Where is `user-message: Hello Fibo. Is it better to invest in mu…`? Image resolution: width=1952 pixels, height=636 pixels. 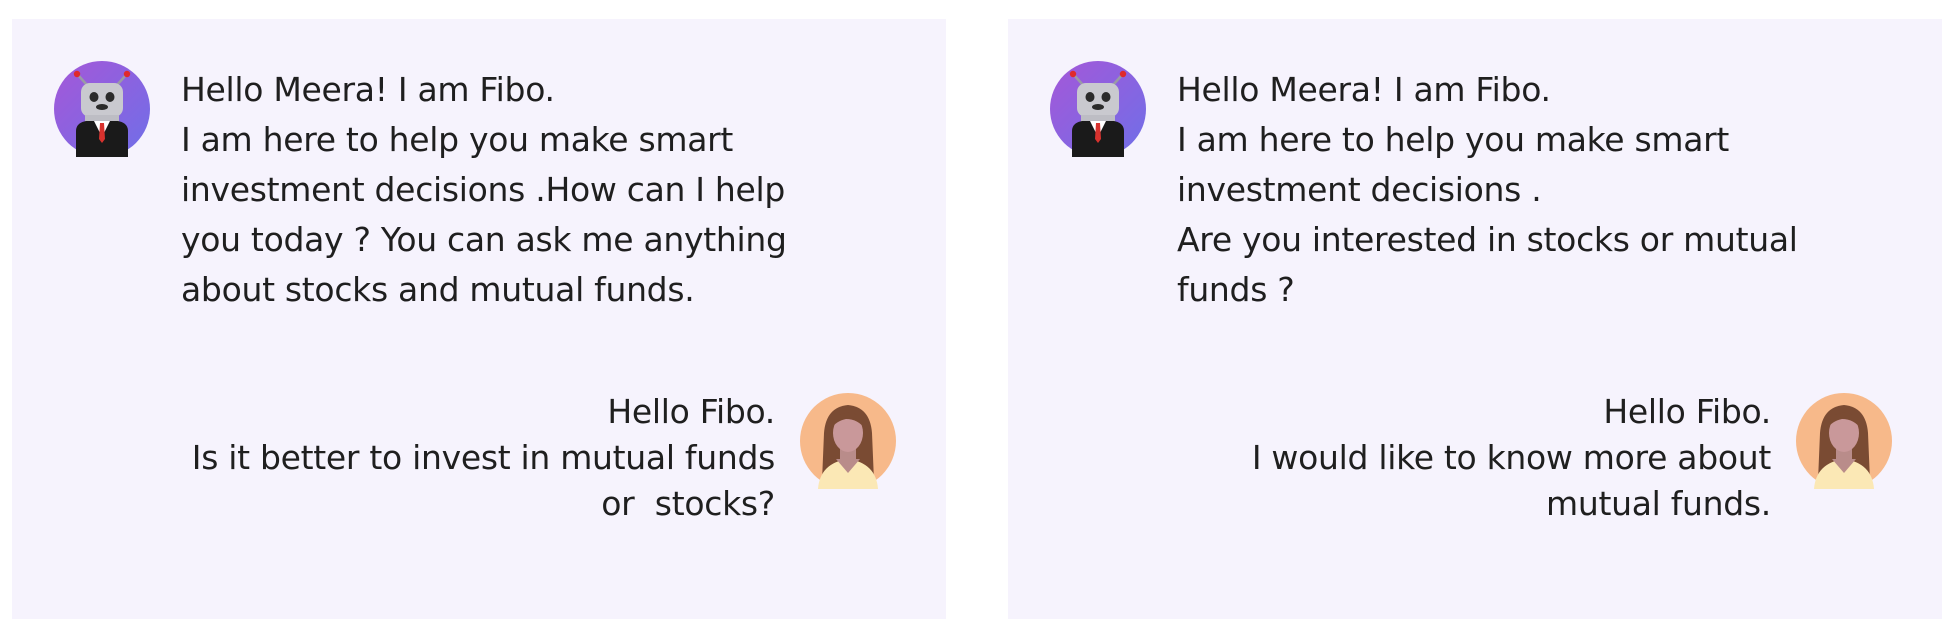
user-message: Hello Fibo. Is it better to invest in mu… is located at coordinates (455, 458).